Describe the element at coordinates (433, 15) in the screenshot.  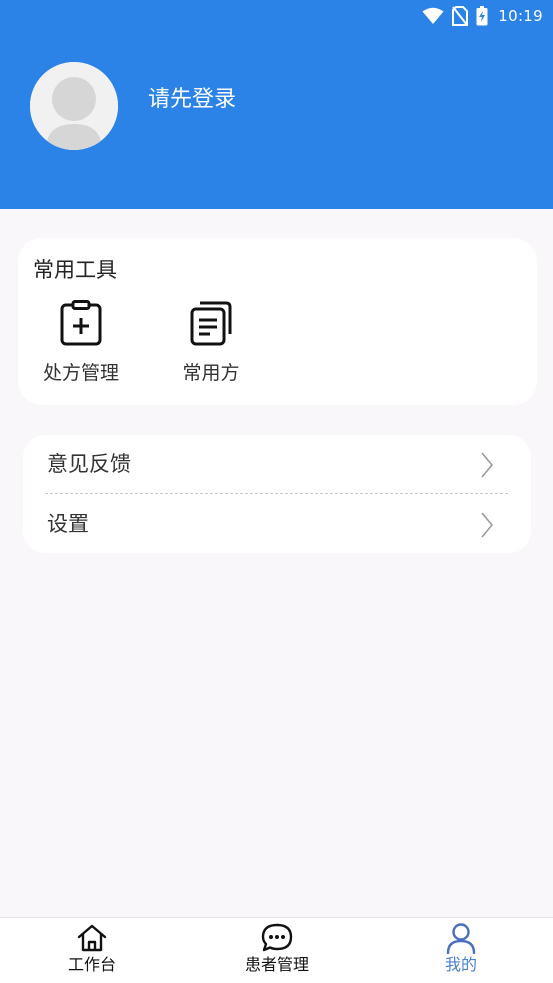
I see `wifi-icon` at that location.